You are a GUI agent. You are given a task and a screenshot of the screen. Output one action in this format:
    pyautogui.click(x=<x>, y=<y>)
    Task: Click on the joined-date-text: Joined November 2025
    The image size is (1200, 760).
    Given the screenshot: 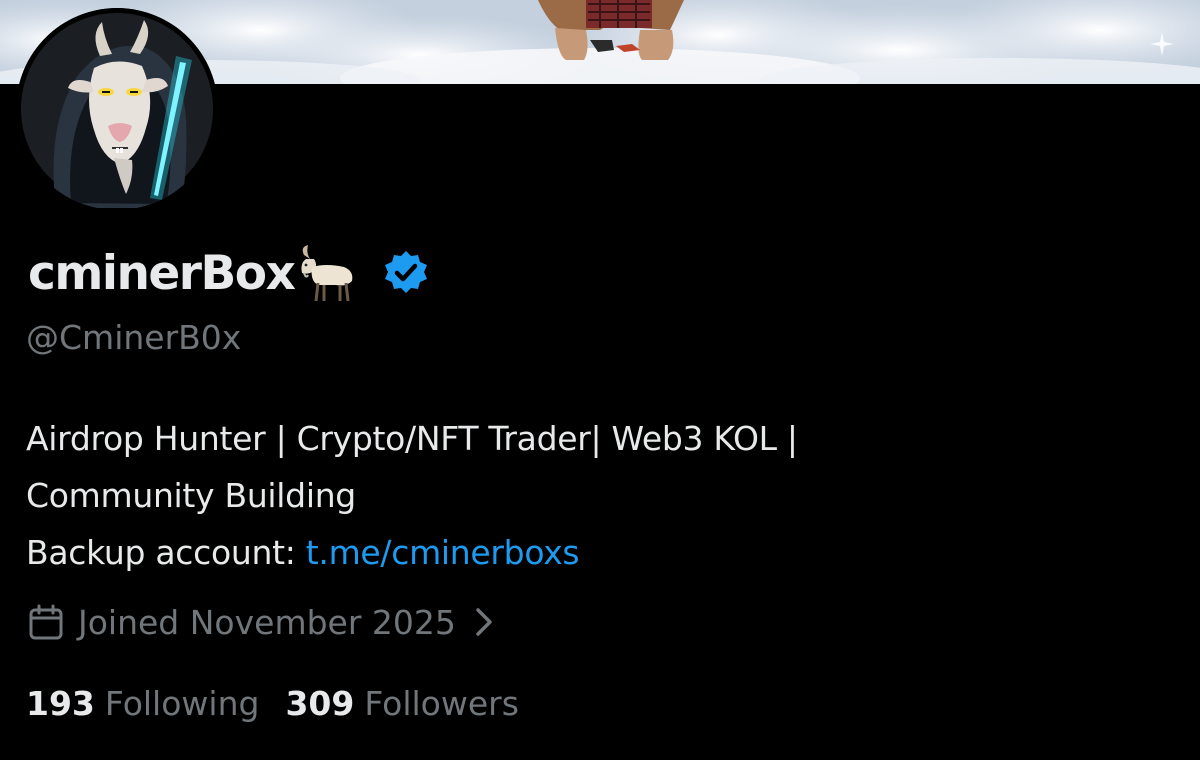 What is the action you would take?
    pyautogui.click(x=267, y=622)
    